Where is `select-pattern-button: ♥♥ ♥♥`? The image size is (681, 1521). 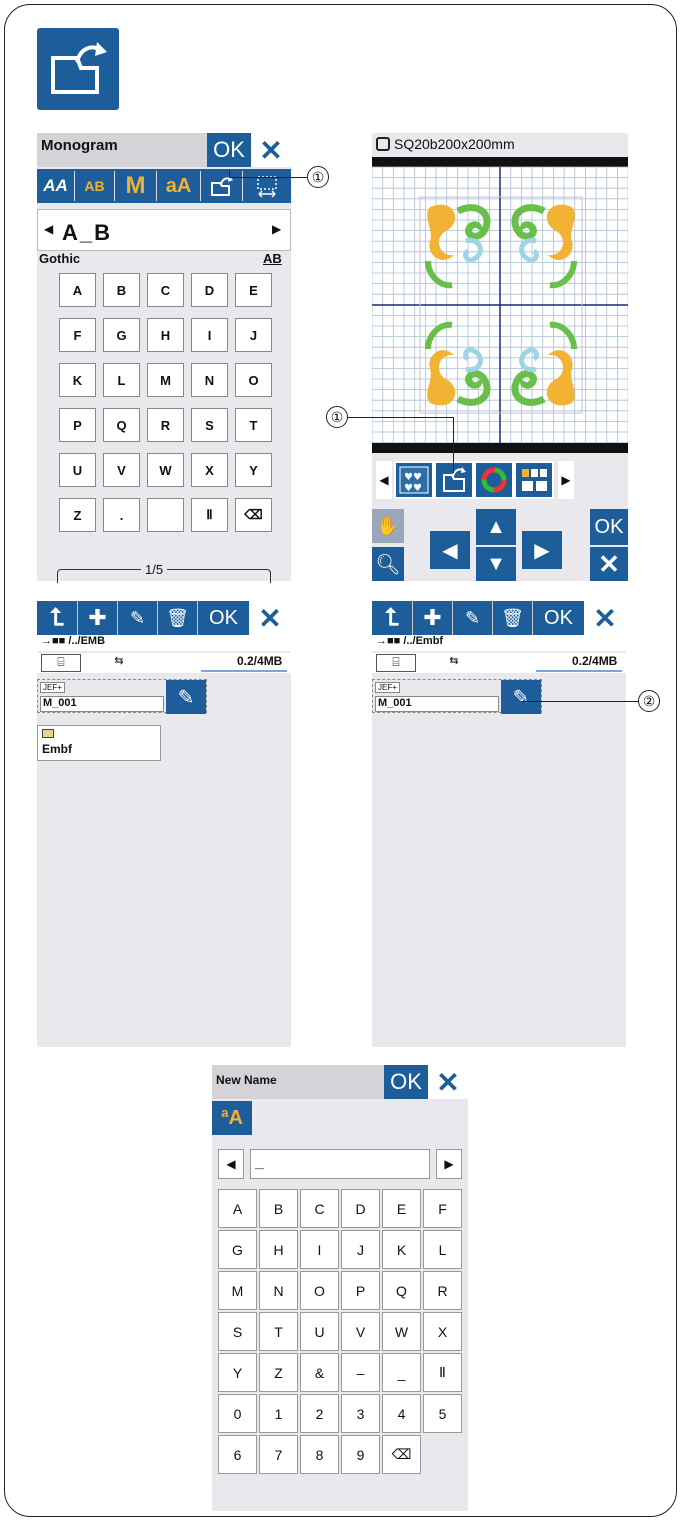 select-pattern-button: ♥♥ ♥♥ is located at coordinates (414, 480).